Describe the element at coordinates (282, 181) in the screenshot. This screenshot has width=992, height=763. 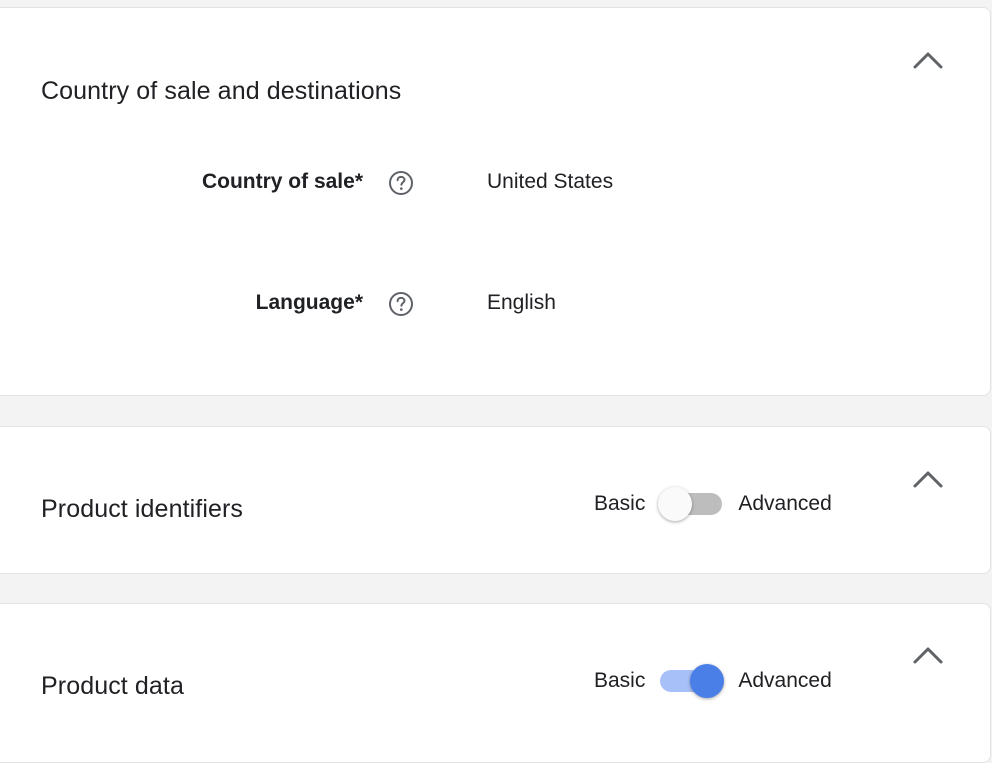
I see `country-of-sale-label: Country of sale*` at that location.